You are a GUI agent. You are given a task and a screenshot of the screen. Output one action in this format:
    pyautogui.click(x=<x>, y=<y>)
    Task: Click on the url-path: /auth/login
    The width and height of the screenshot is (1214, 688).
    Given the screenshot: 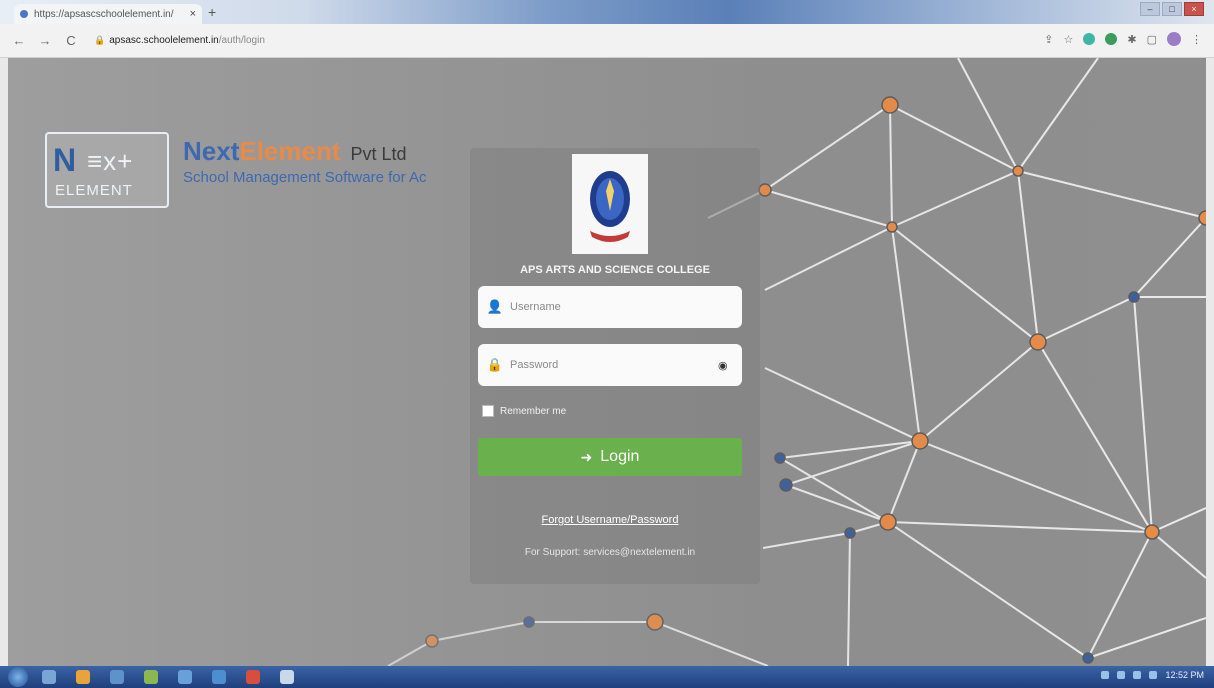 What is the action you would take?
    pyautogui.click(x=241, y=40)
    